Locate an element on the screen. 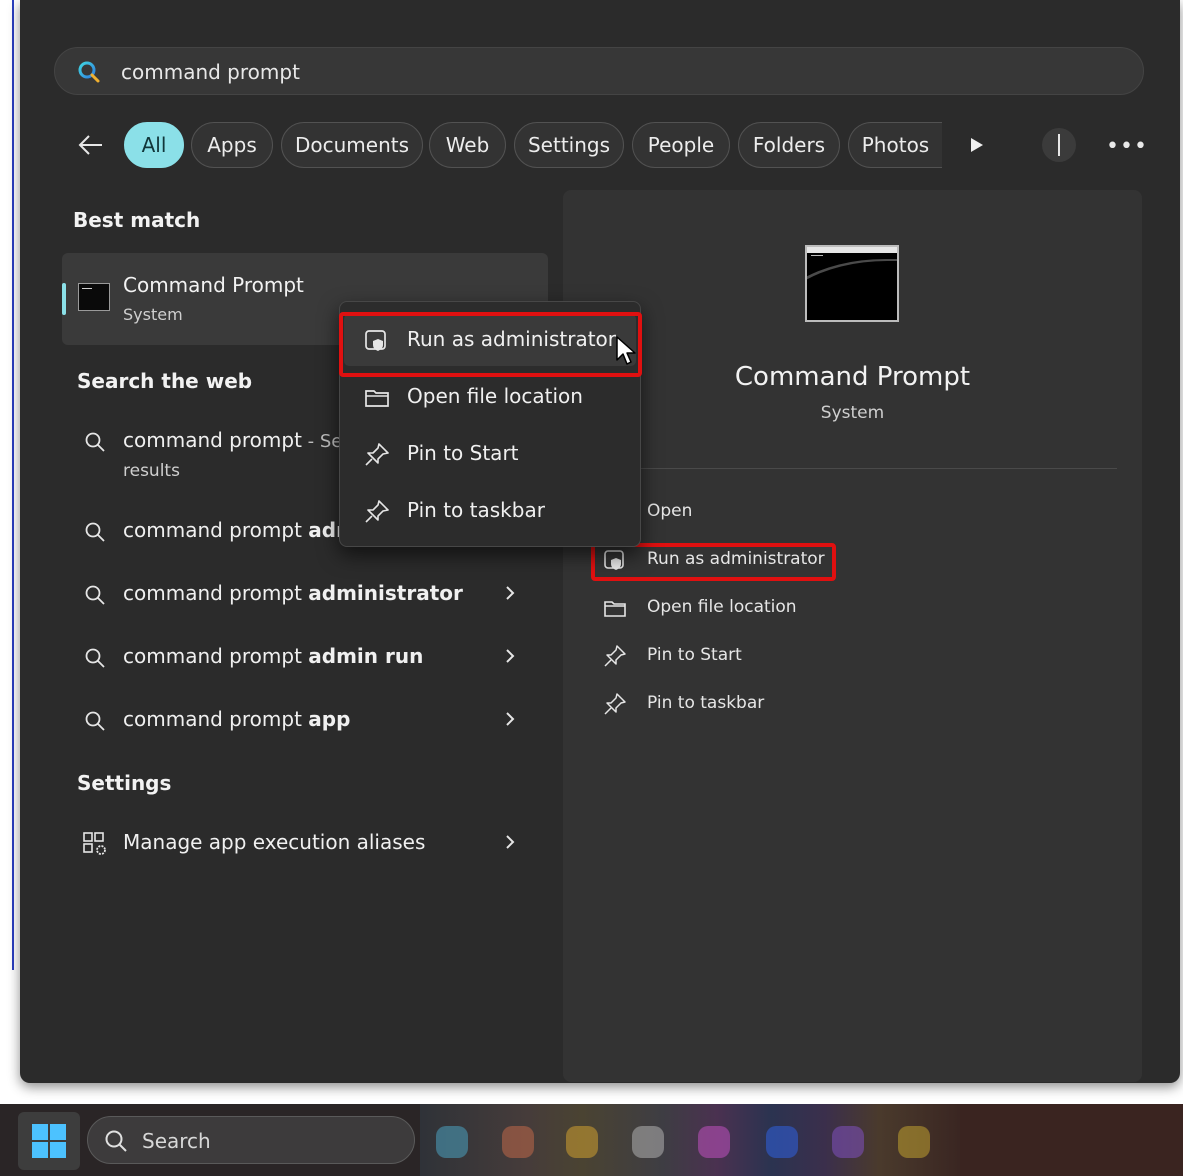  start-button is located at coordinates (49, 1141).